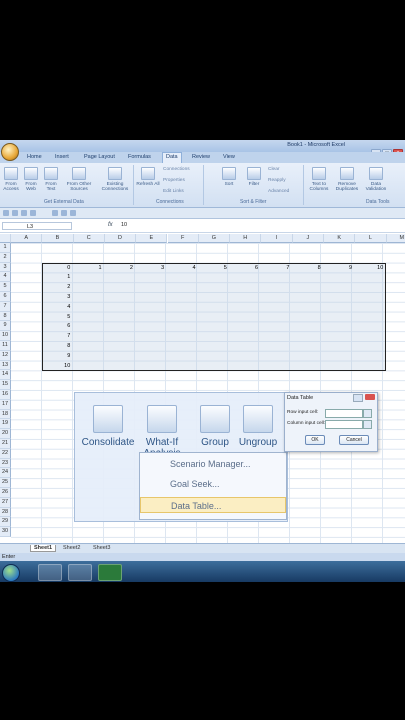  I want to click on column-input-field, so click(344, 424).